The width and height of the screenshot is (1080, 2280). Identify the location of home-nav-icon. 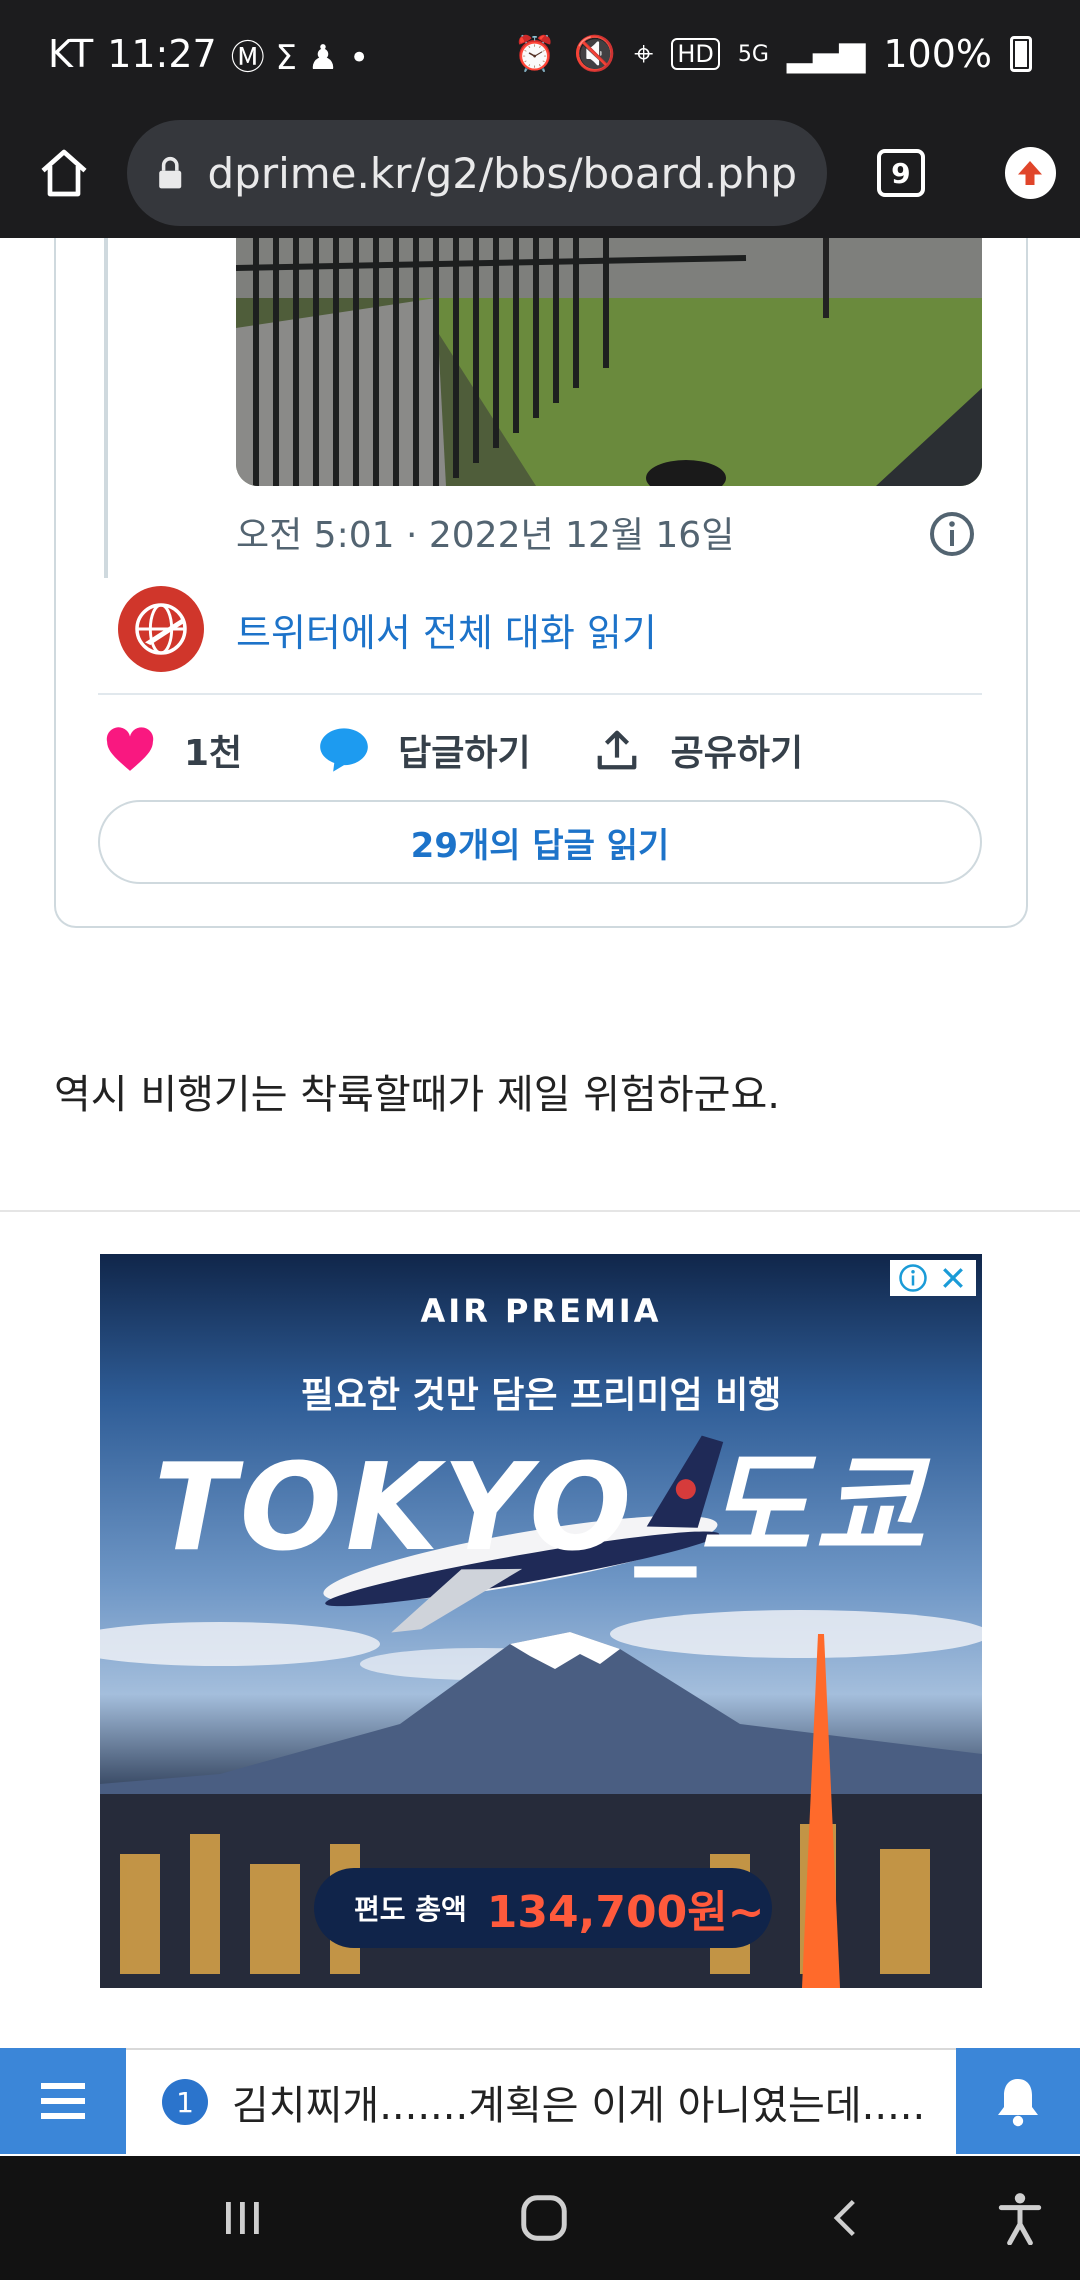
(544, 2218).